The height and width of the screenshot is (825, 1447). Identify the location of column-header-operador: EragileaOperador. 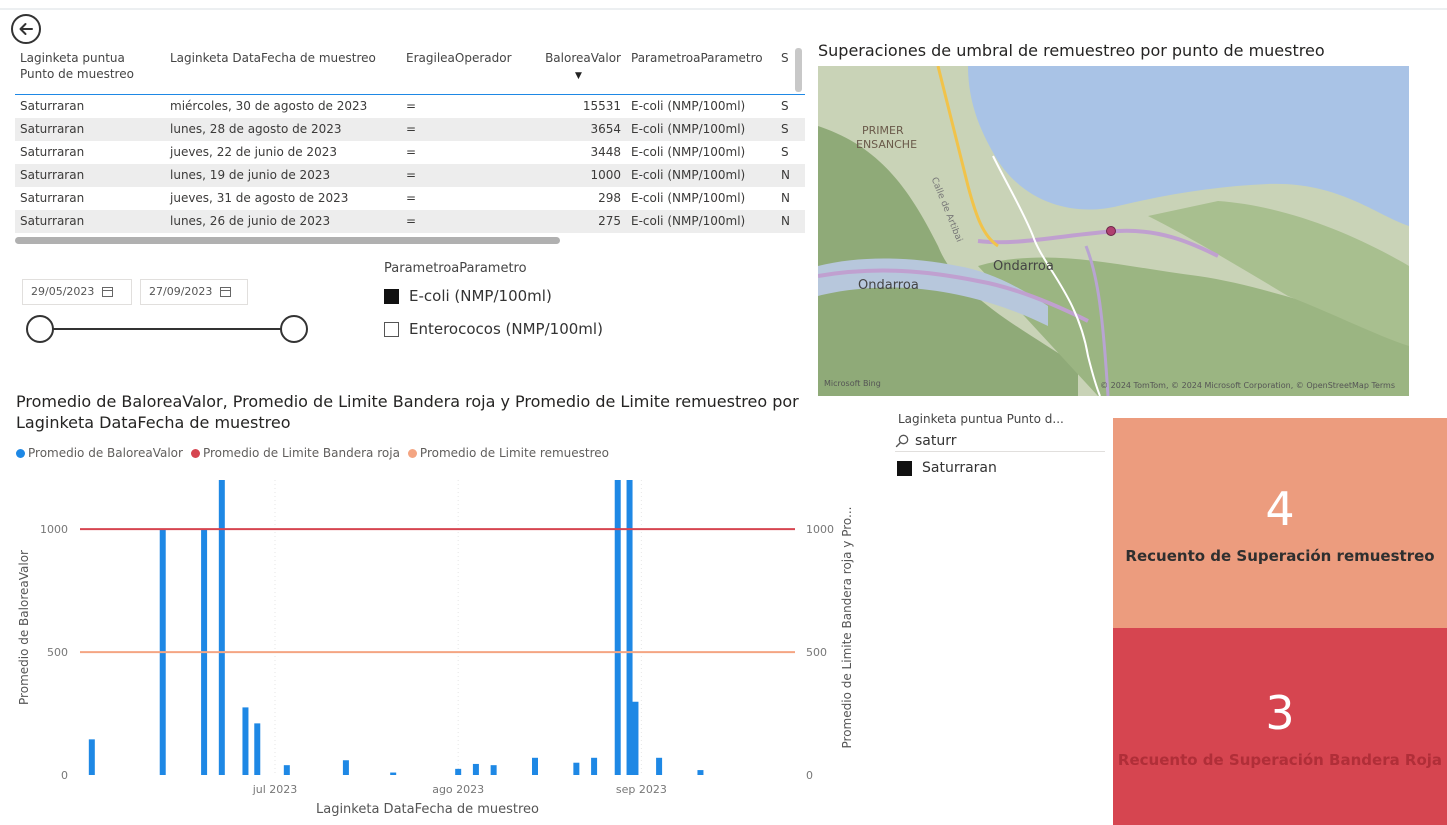
(466, 70).